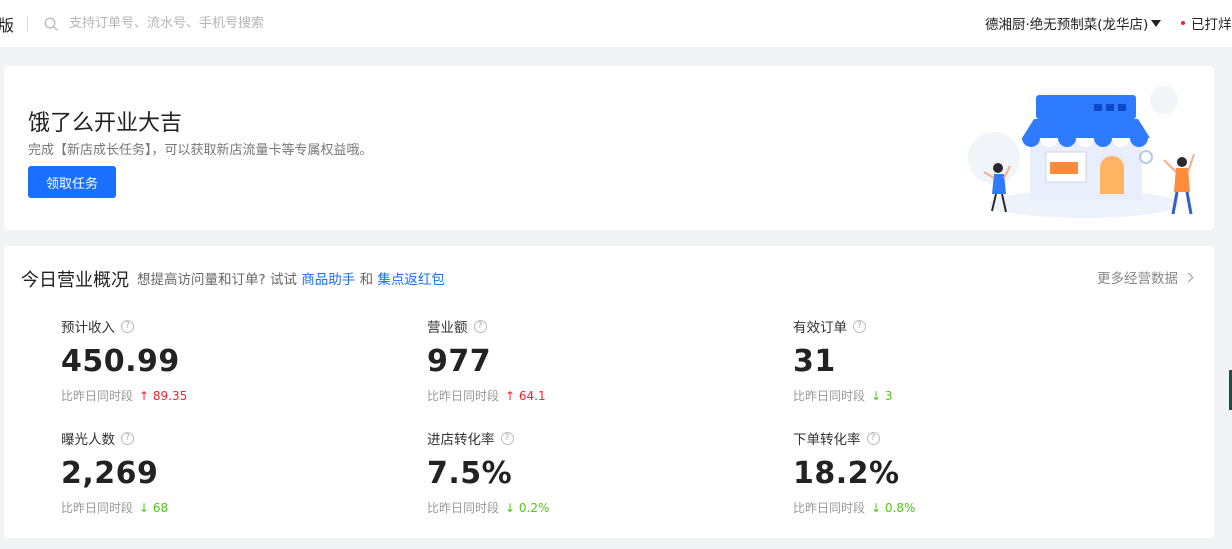  I want to click on caret-down-icon, so click(1156, 23).